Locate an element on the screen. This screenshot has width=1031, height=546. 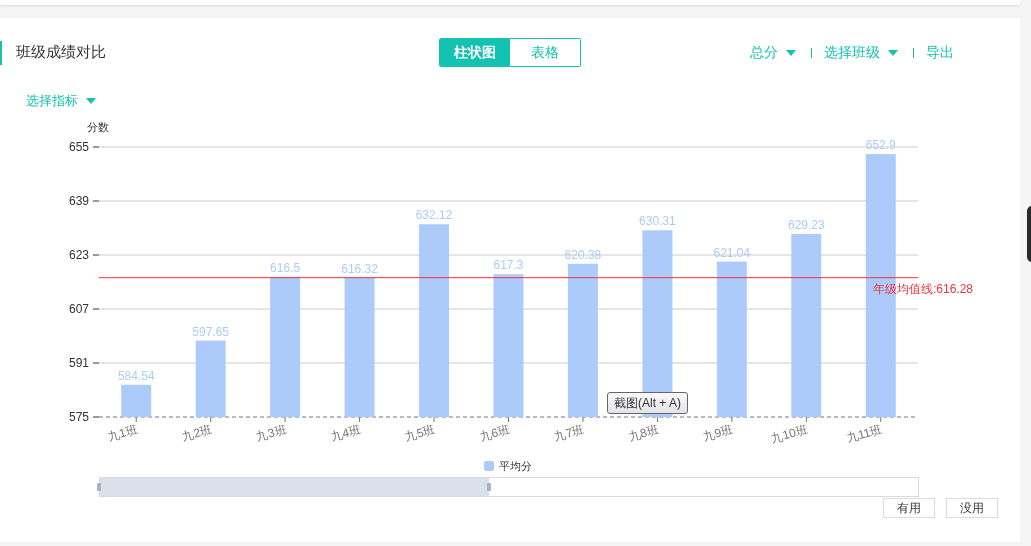
bar-value-label: 620.38 is located at coordinates (583, 254).